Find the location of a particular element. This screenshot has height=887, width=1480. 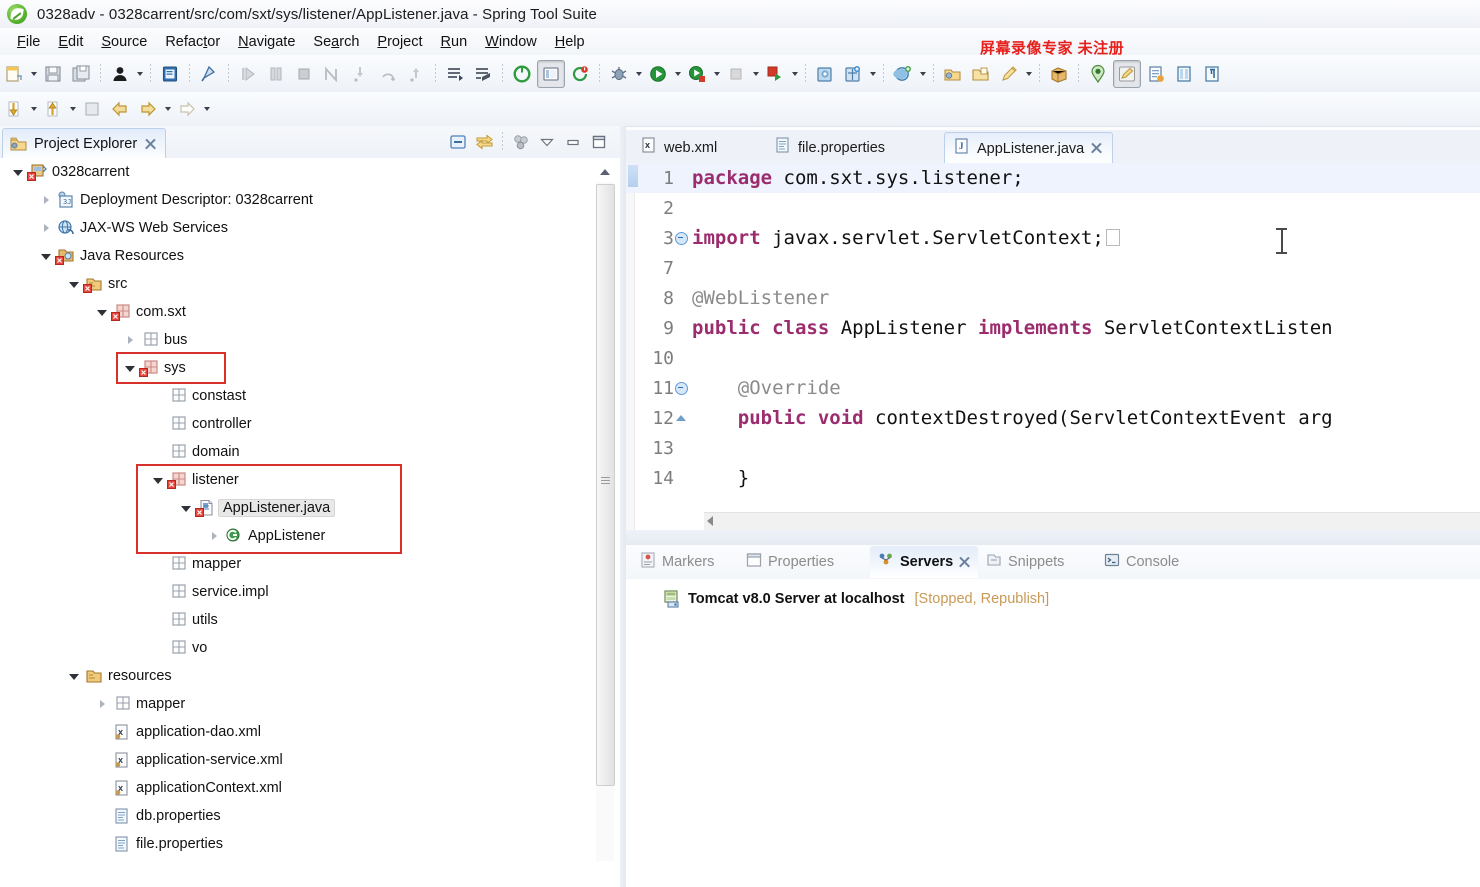

quick-access-pin-icon is located at coordinates (209, 74).